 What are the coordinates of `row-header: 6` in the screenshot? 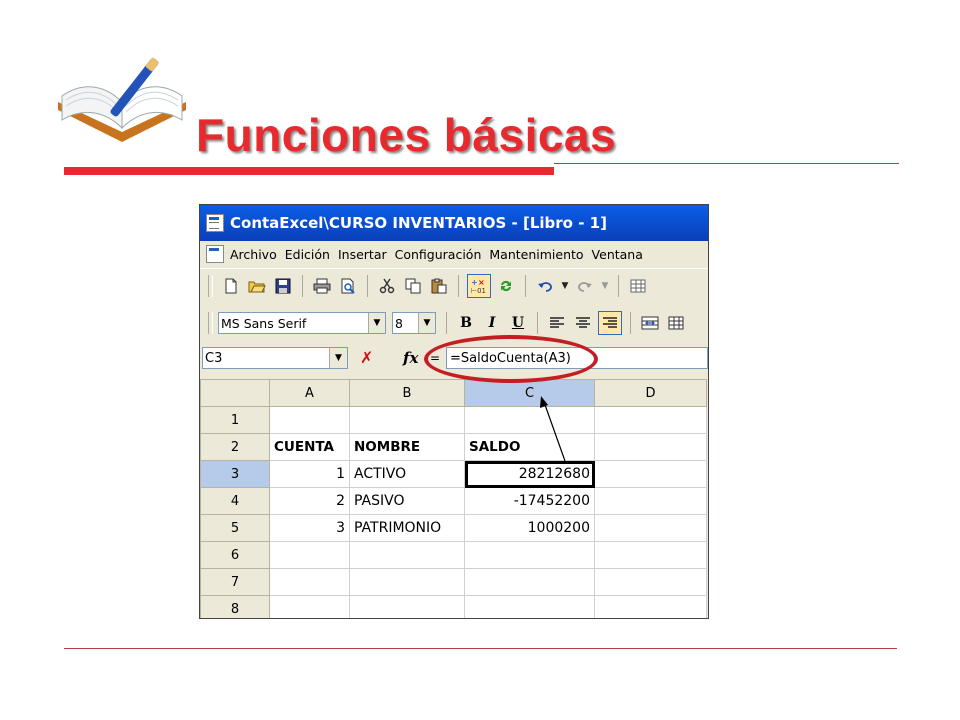 It's located at (235, 555).